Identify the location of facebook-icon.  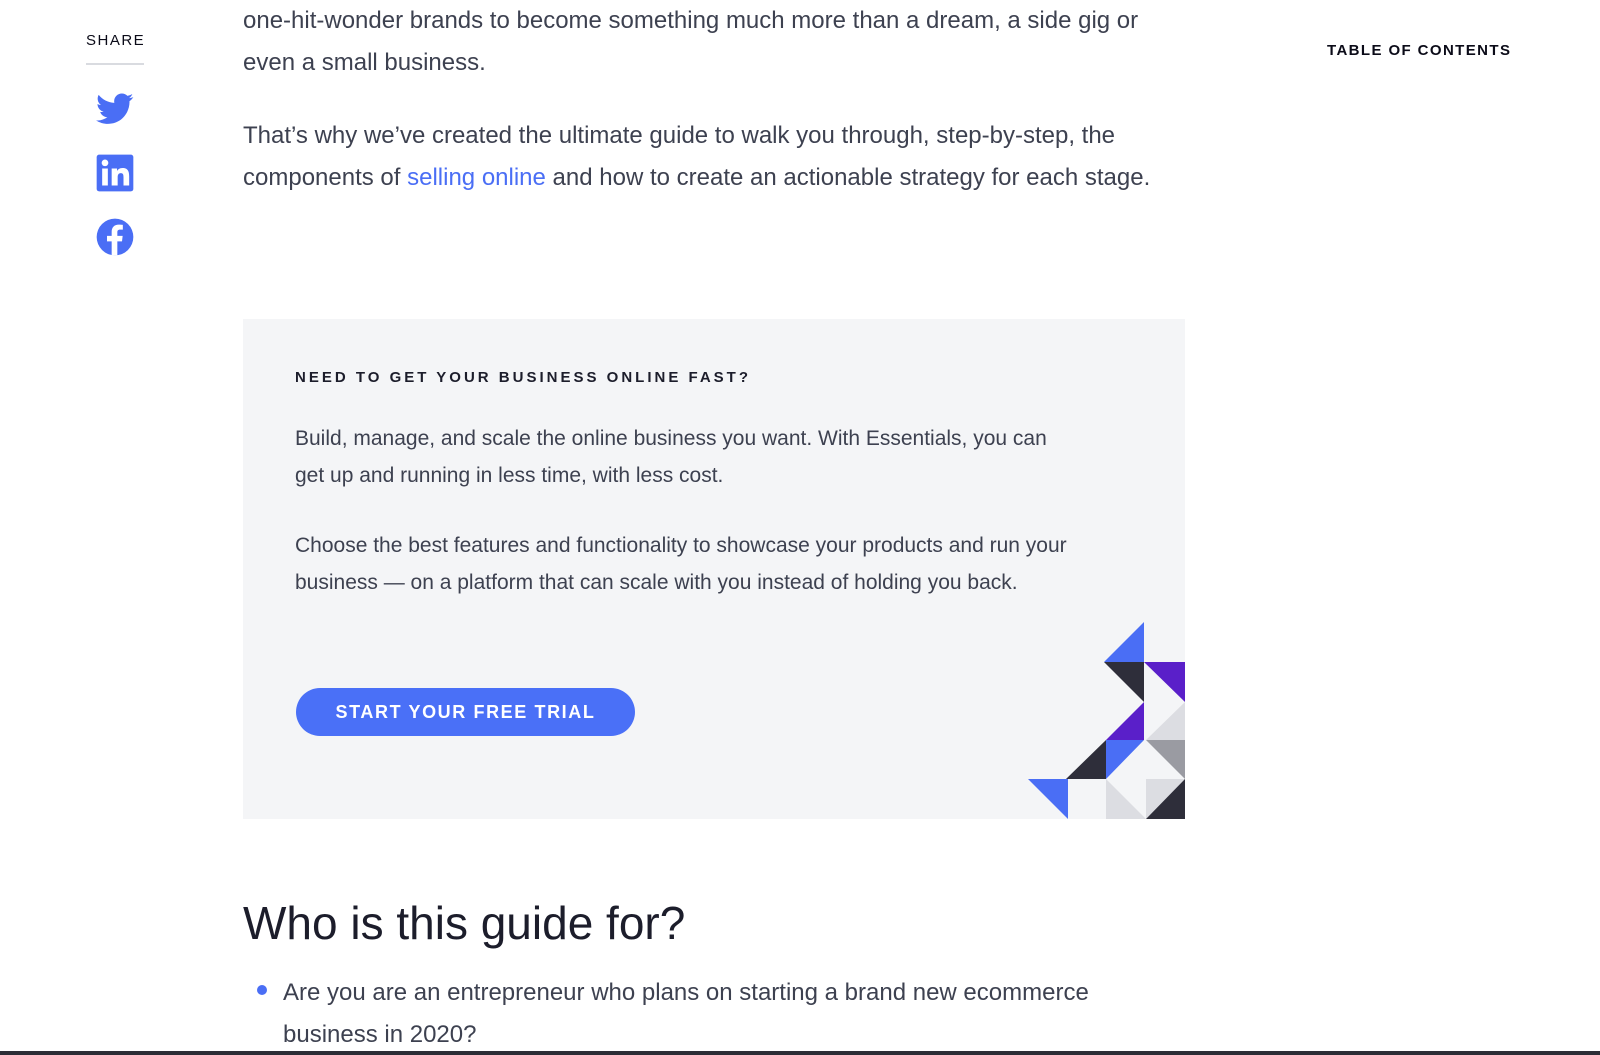
(115, 237).